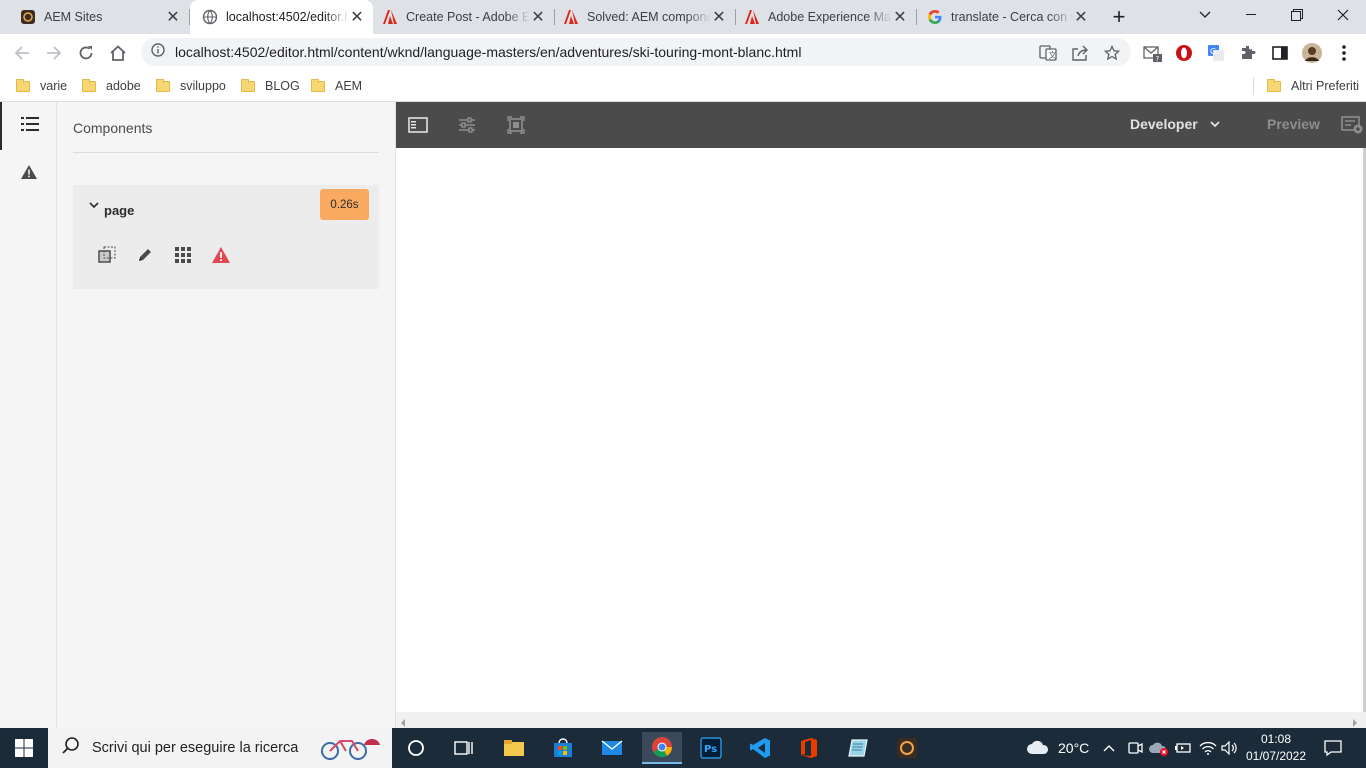 This screenshot has height=768, width=1366. I want to click on adobe-icon, so click(752, 17).